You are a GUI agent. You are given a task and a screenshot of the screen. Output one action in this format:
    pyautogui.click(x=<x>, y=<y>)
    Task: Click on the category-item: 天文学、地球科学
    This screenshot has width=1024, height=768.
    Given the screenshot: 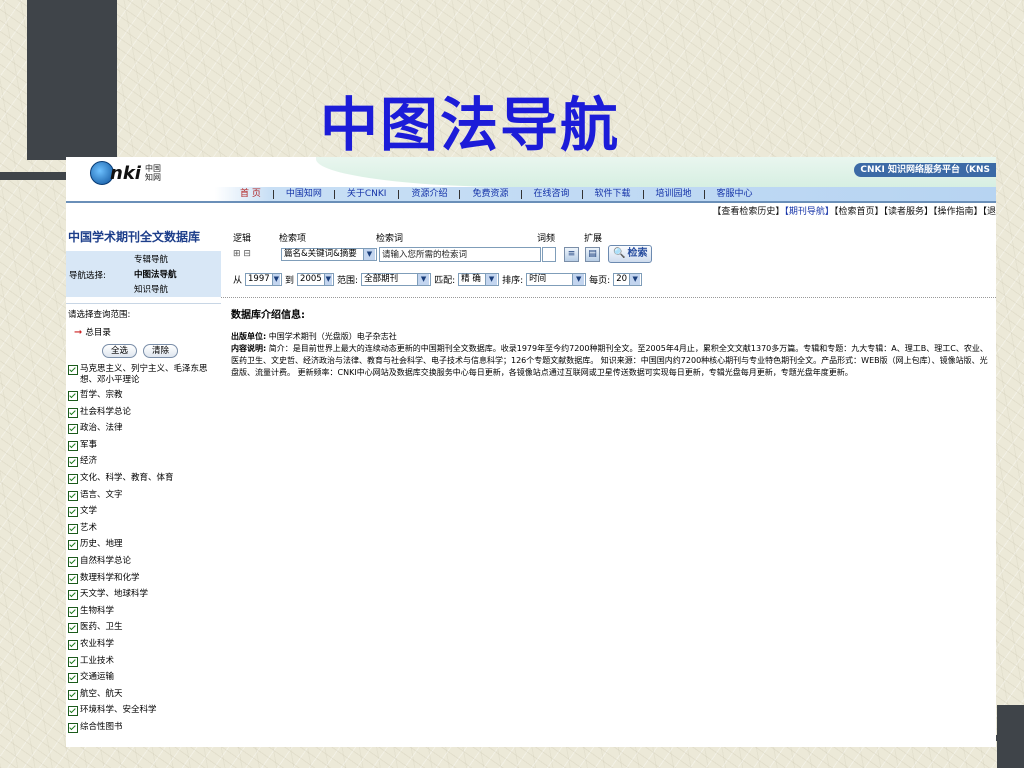 What is the action you would take?
    pyautogui.click(x=143, y=597)
    